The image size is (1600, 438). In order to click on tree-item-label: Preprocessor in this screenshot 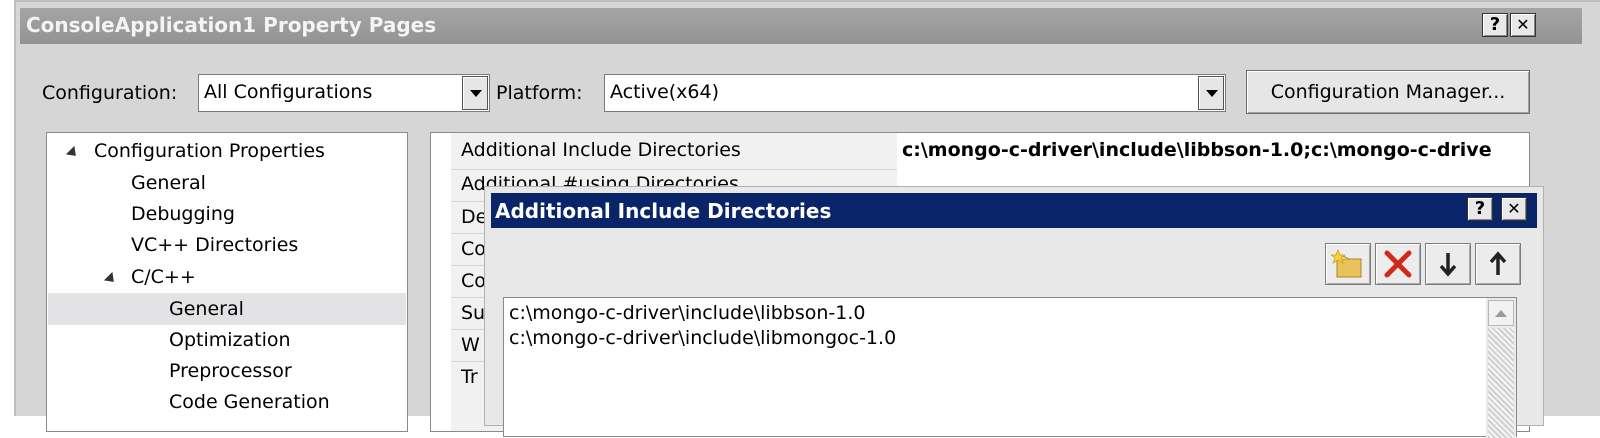, I will do `click(230, 371)`.